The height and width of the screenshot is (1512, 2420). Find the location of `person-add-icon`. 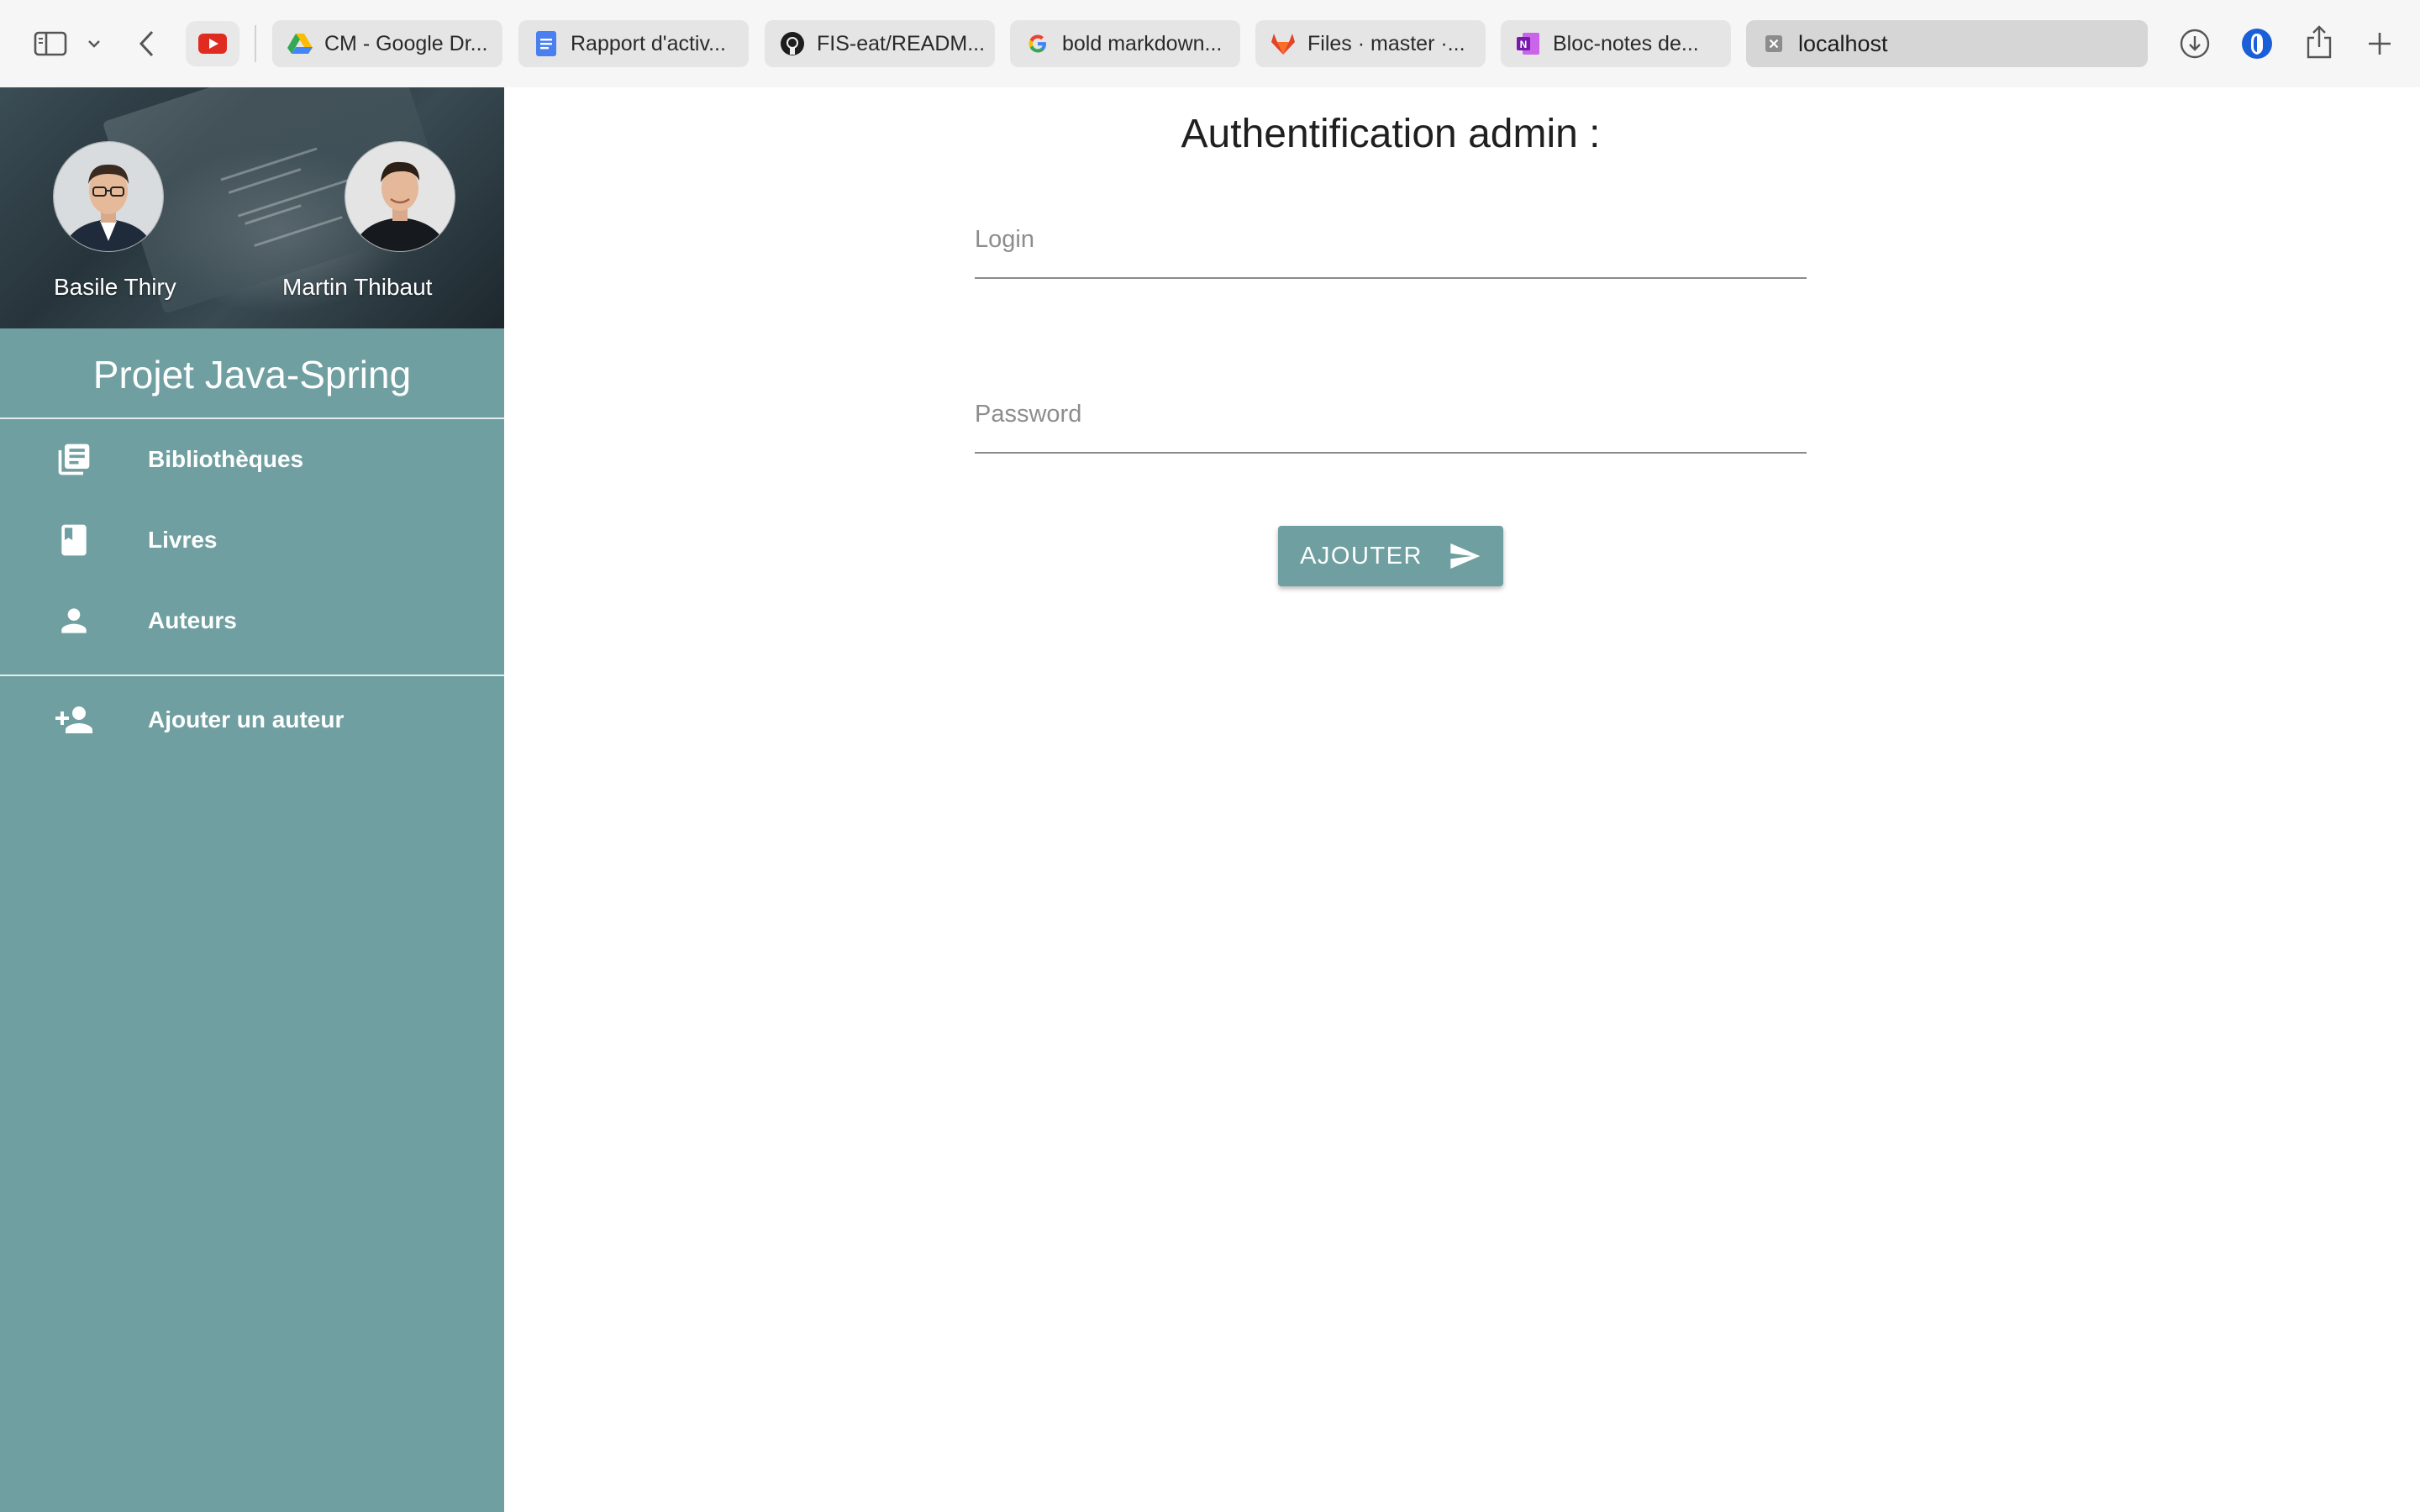

person-add-icon is located at coordinates (74, 720).